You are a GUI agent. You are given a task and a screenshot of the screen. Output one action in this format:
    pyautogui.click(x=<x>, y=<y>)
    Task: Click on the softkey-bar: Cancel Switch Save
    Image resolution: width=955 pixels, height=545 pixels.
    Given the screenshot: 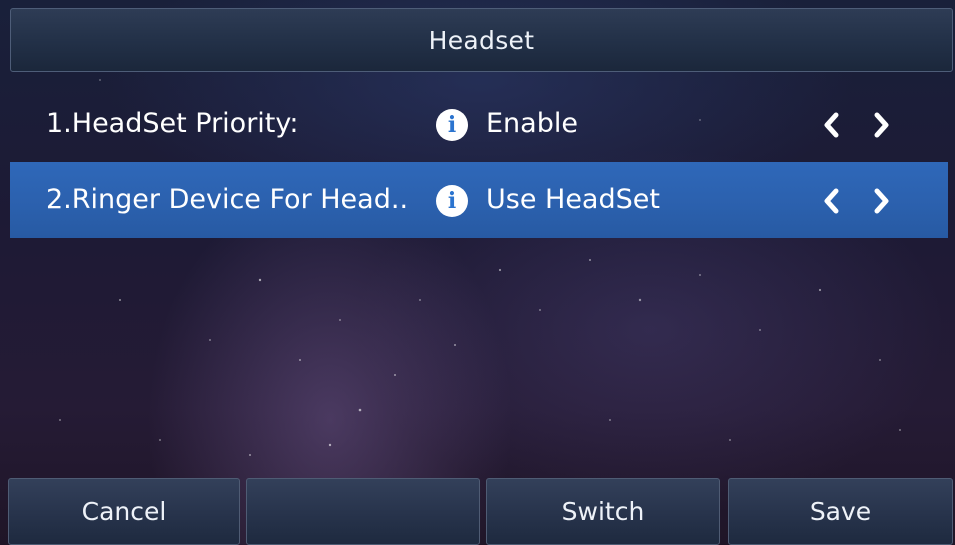 What is the action you would take?
    pyautogui.click(x=480, y=511)
    